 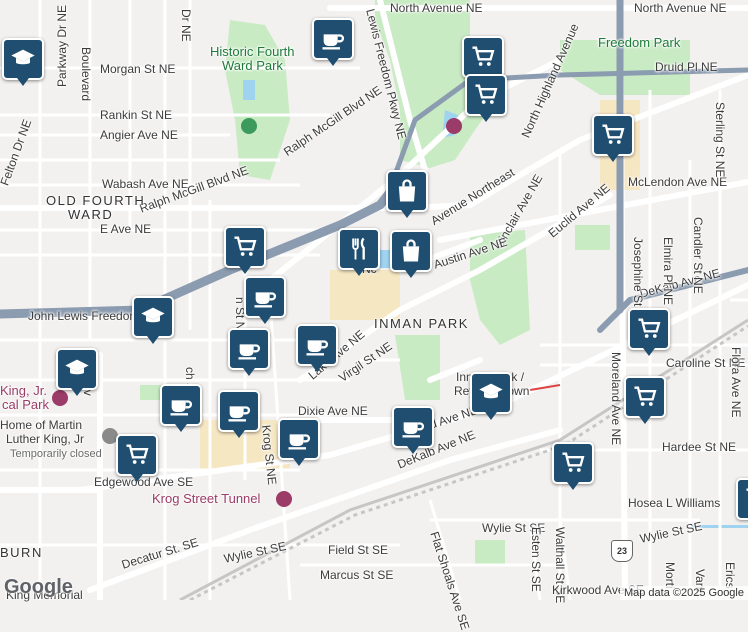 What do you see at coordinates (252, 65) in the screenshot?
I see `park-label-historic-fourth-ward-2: Ward Park` at bounding box center [252, 65].